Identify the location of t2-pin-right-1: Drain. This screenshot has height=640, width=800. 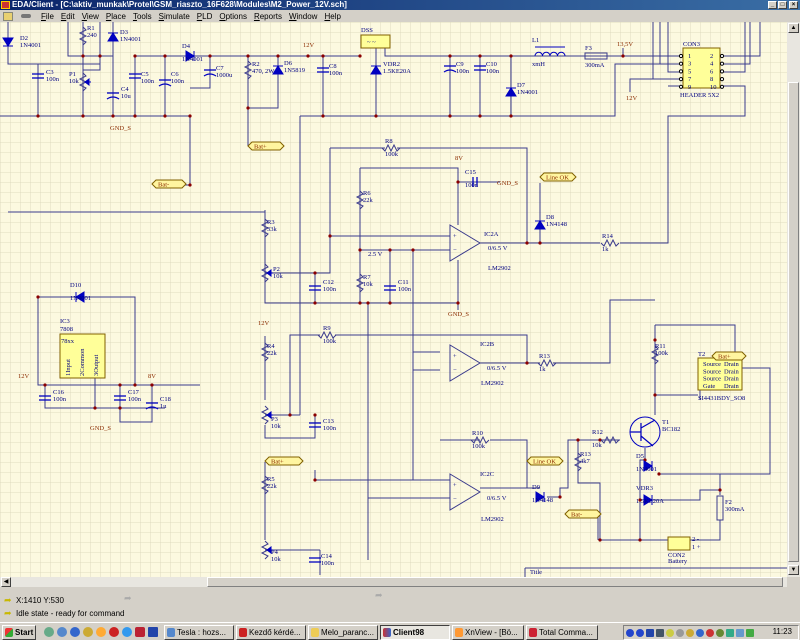
(732, 364).